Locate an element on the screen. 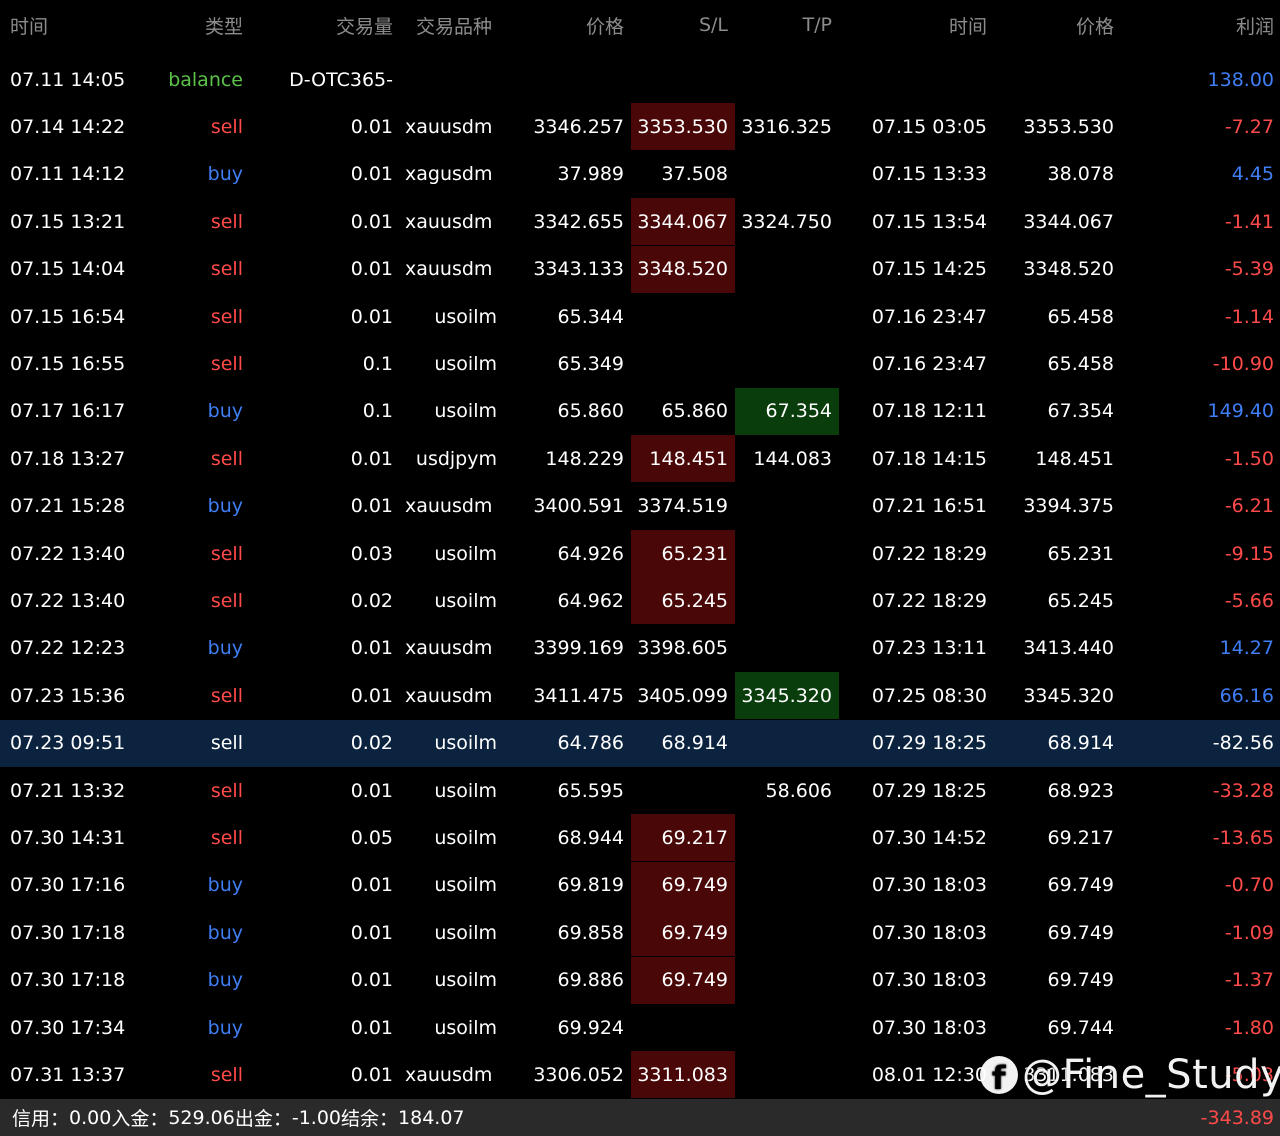 The height and width of the screenshot is (1136, 1280). cell-sl: 3398.605 is located at coordinates (682, 648).